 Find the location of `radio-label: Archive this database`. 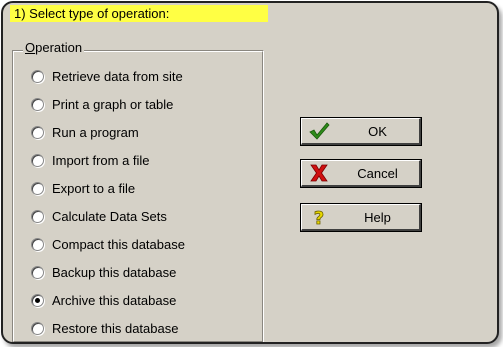

radio-label: Archive this database is located at coordinates (114, 300).